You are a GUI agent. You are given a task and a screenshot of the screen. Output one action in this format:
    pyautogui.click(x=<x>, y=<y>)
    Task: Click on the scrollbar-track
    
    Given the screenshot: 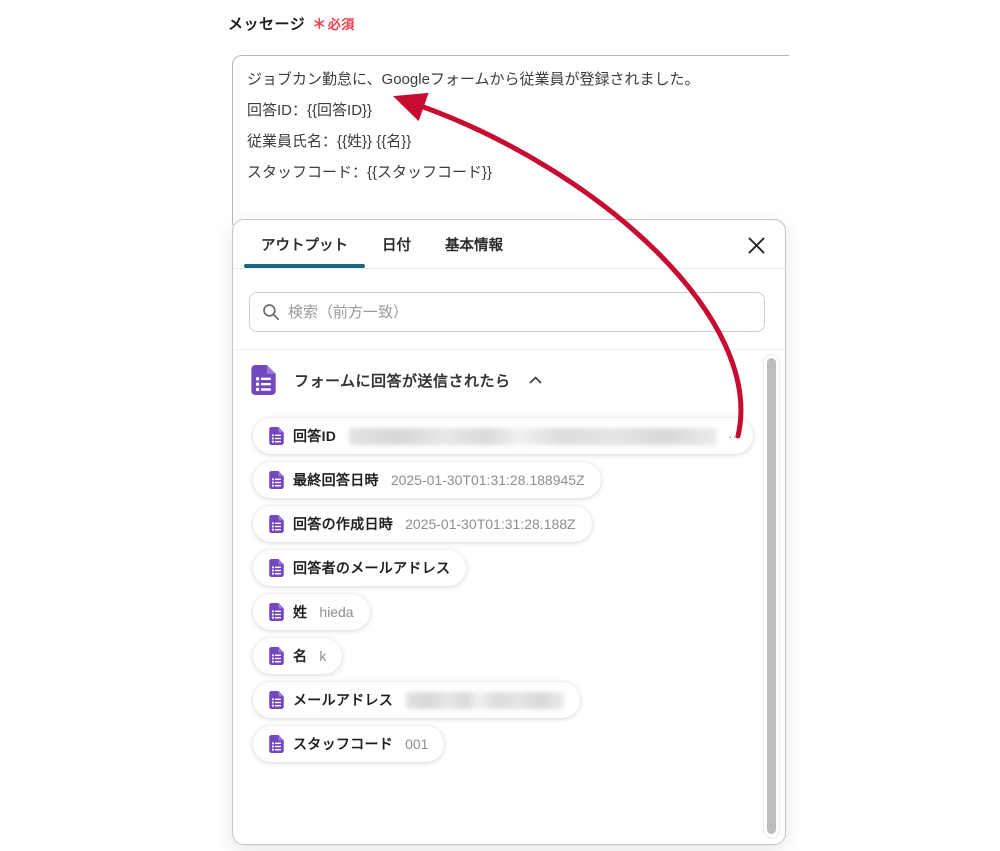 What is the action you would take?
    pyautogui.click(x=771, y=596)
    